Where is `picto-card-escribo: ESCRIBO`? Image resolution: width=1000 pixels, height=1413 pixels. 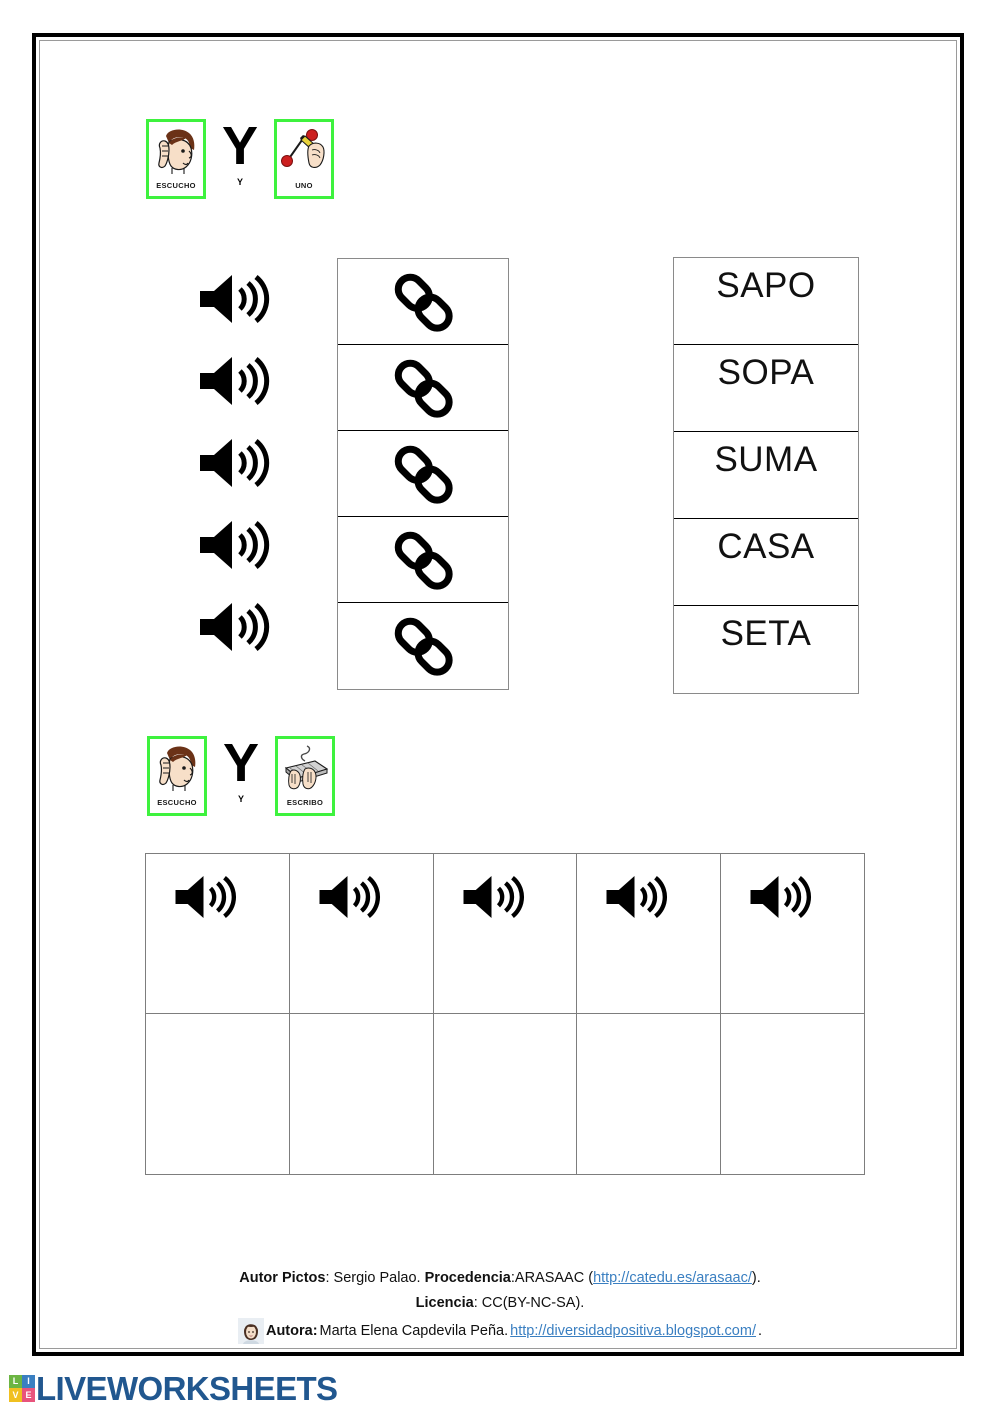 picto-card-escribo: ESCRIBO is located at coordinates (305, 776).